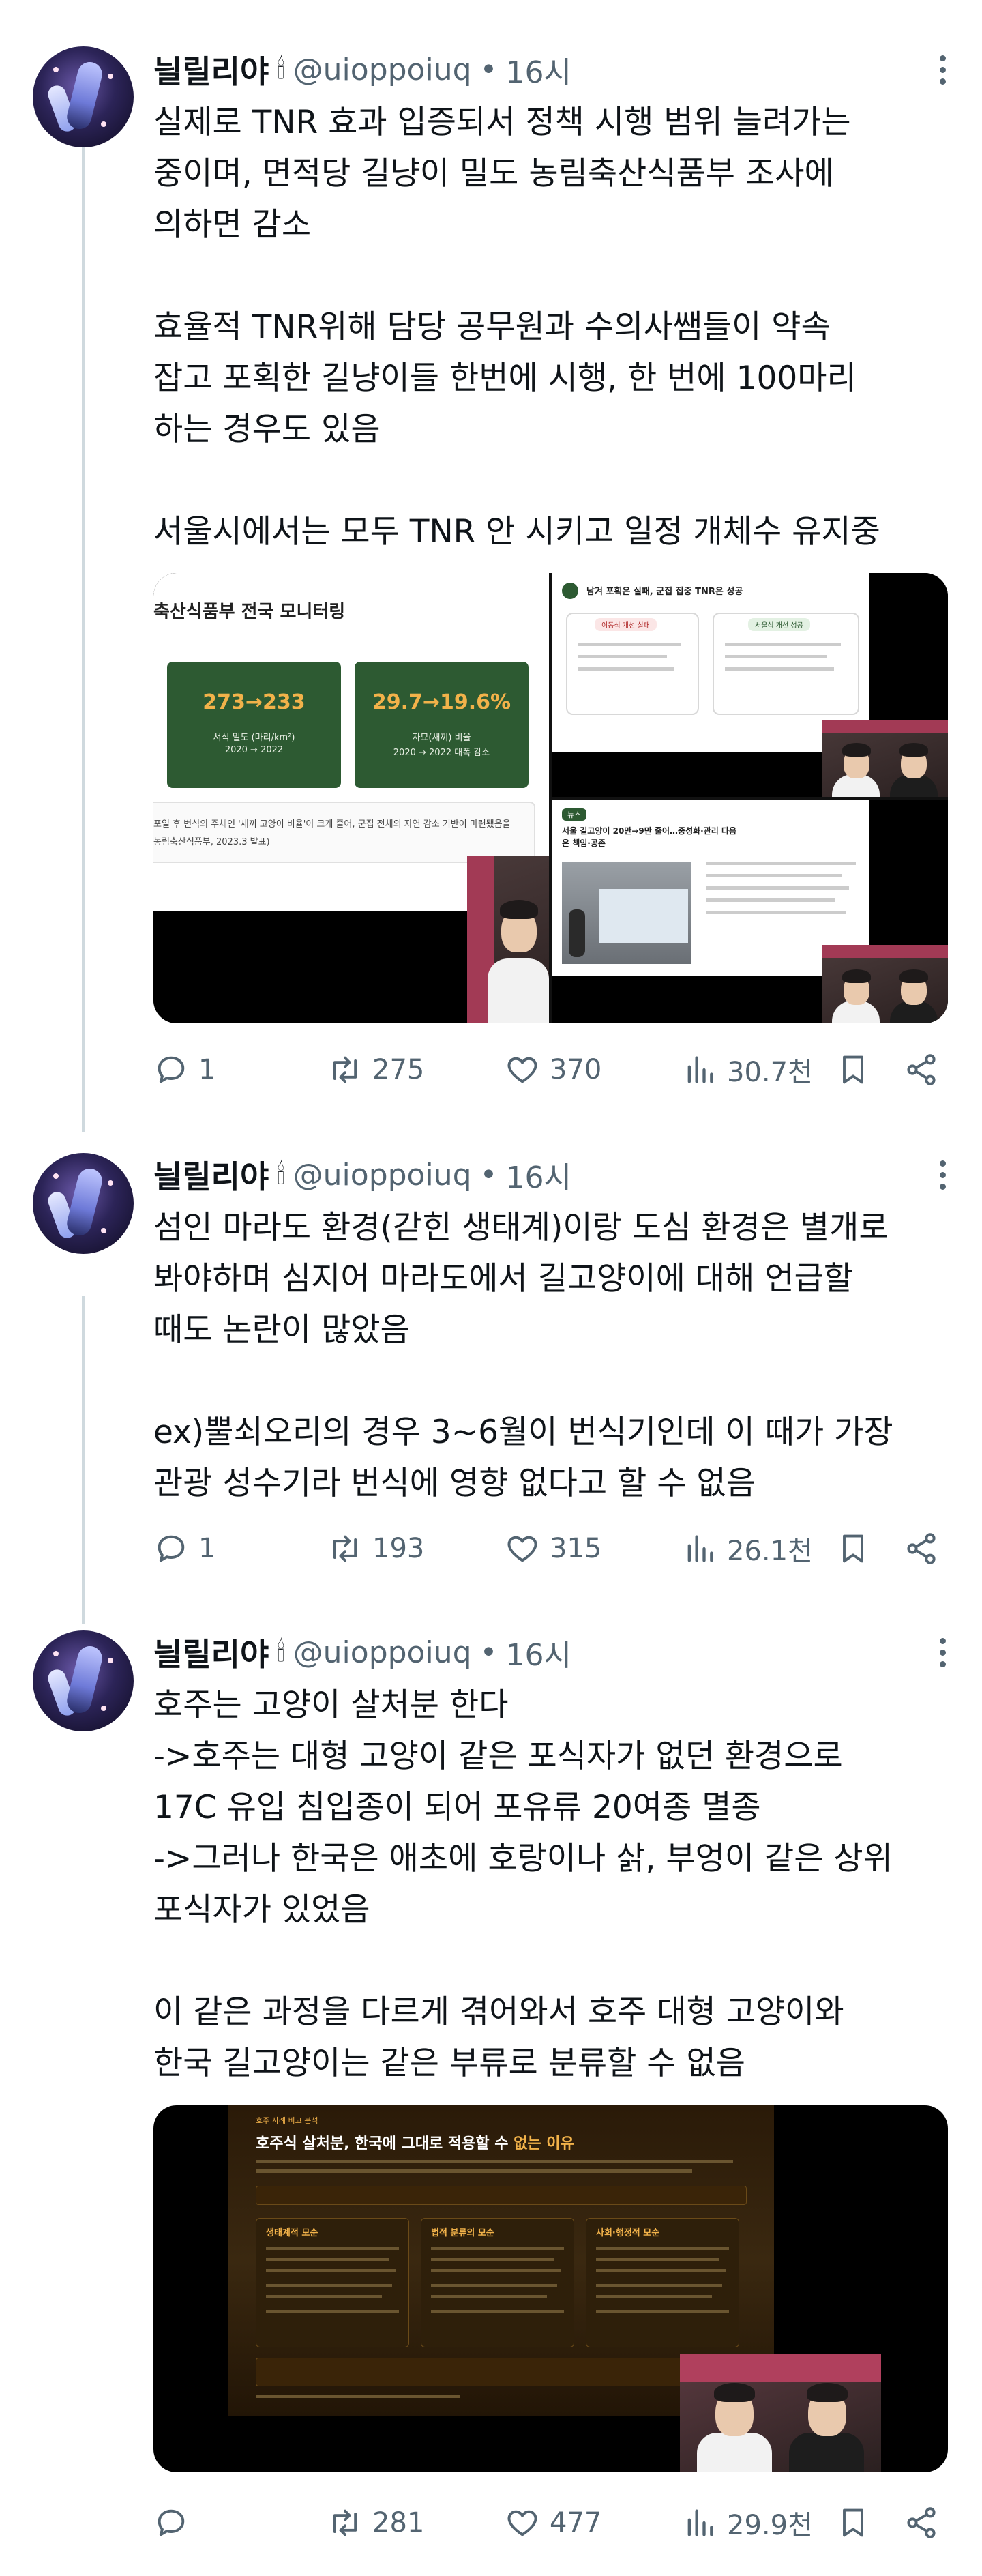 This screenshot has width=982, height=2576. What do you see at coordinates (750, 912) in the screenshot?
I see `media-image-bottom-right: 뉴스 서울 길고양이 20만→9만 줄어…중성화·관리 다음은 책임·공존` at bounding box center [750, 912].